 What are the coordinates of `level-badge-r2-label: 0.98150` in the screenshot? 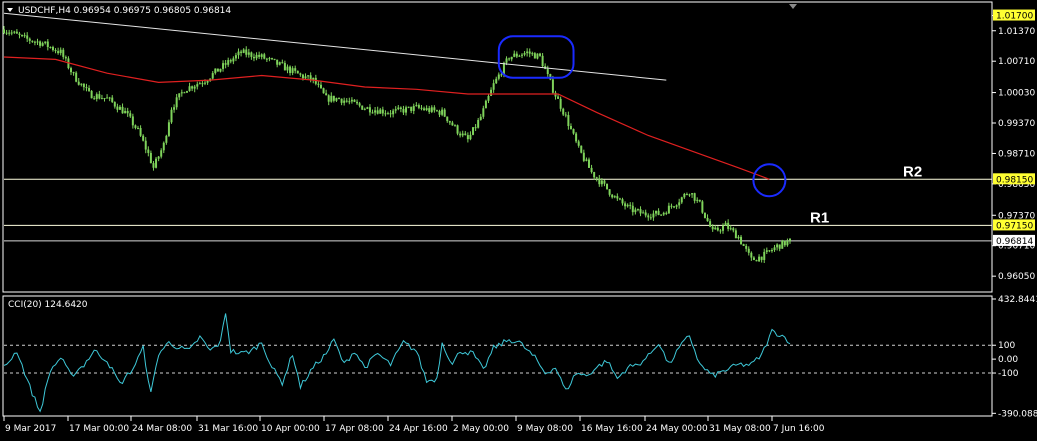 It's located at (1014, 180).